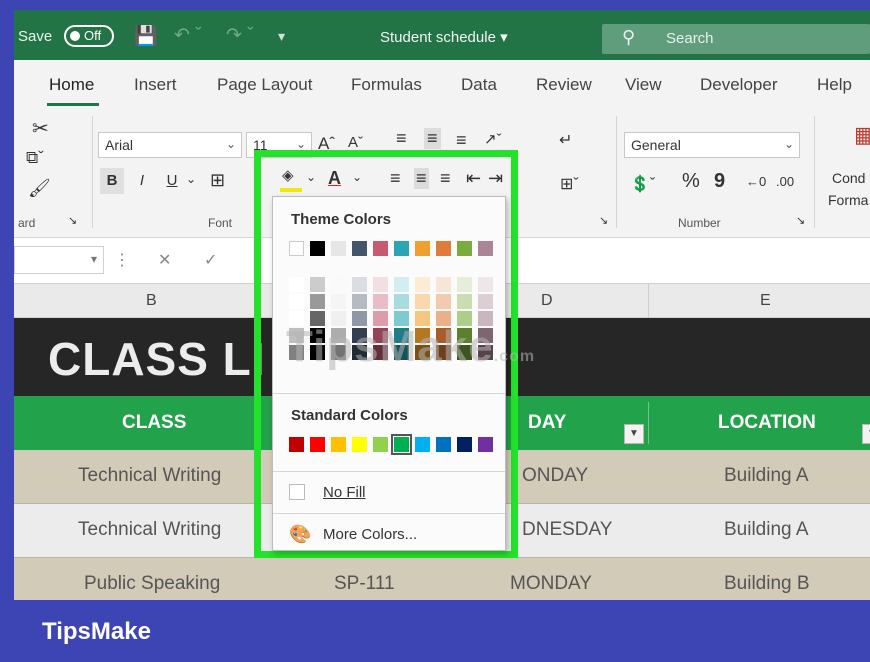 This screenshot has height=662, width=870. I want to click on column-header-b: B, so click(151, 301).